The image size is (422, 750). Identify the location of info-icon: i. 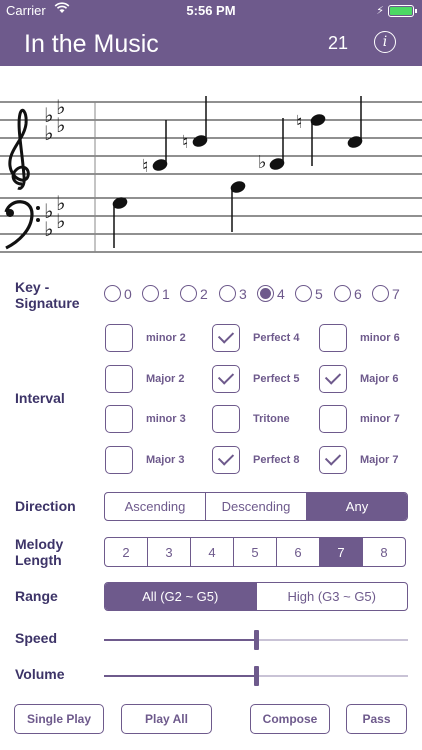
(385, 42).